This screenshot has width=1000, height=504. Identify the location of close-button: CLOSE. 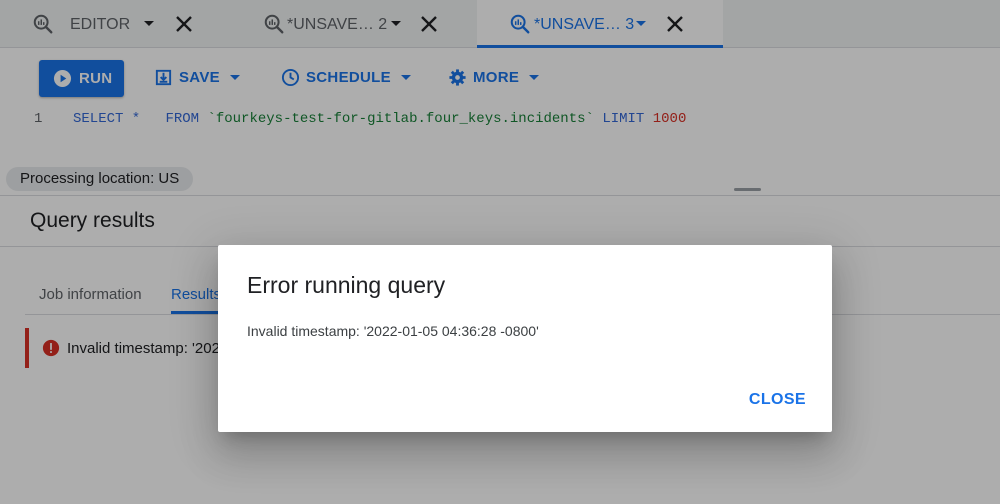
(777, 400).